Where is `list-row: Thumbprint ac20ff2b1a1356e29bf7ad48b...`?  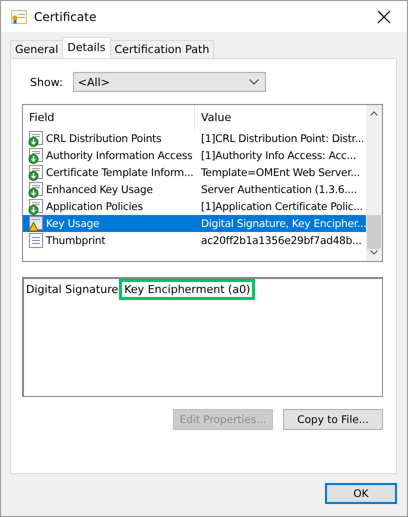 list-row: Thumbprint ac20ff2b1a1356e29bf7ad48b... is located at coordinates (194, 240).